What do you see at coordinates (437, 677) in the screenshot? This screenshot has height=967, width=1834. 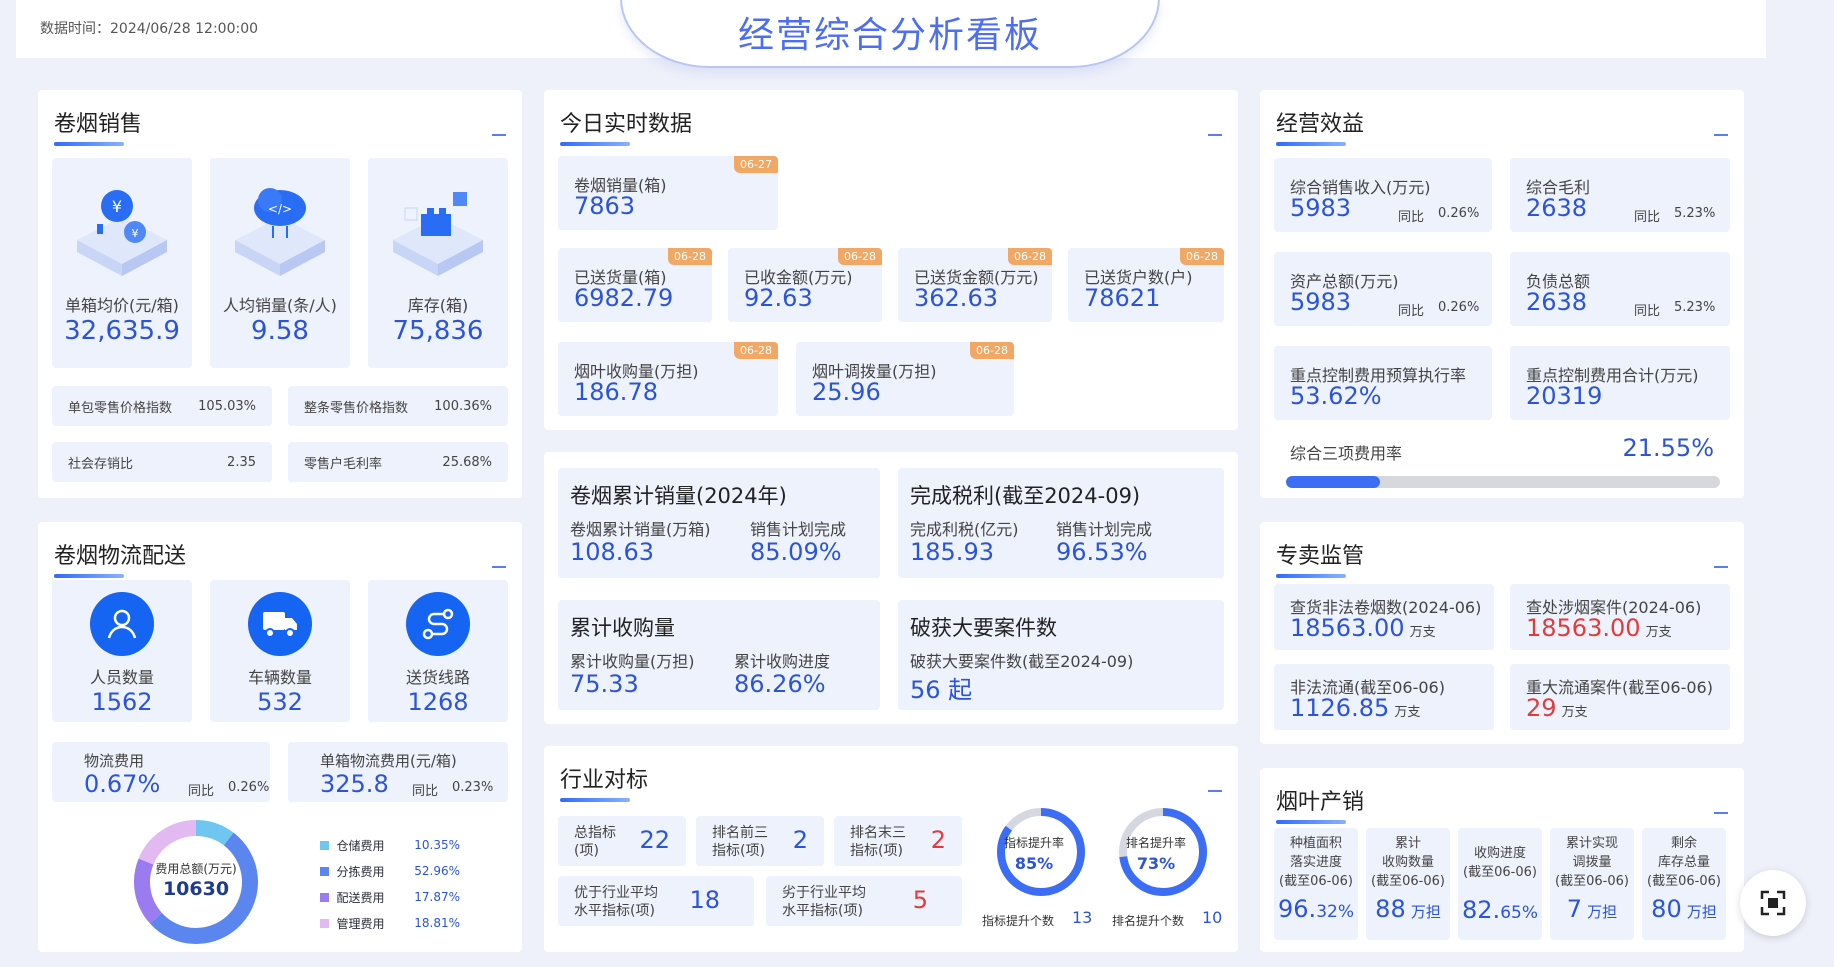 I see `stat-label: 送货线路` at bounding box center [437, 677].